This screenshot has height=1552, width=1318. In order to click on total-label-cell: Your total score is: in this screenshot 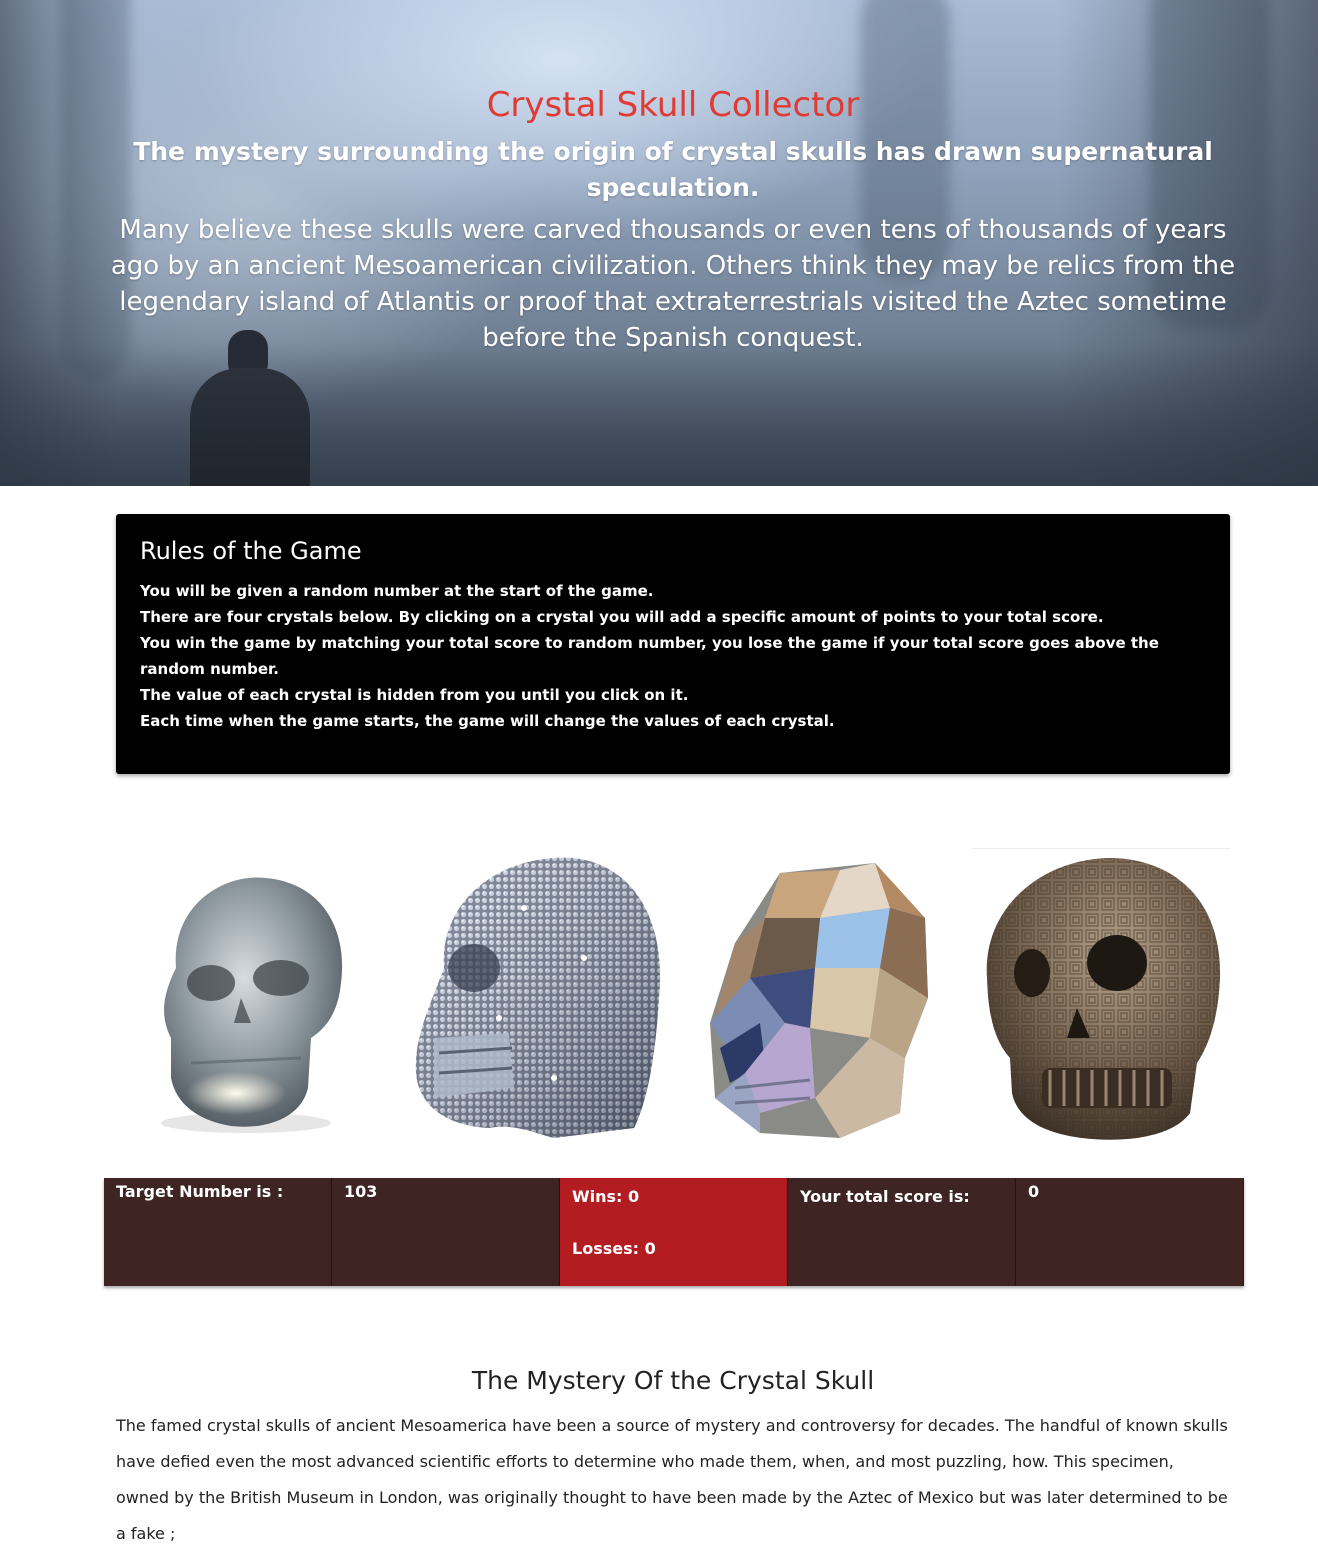, I will do `click(902, 1232)`.